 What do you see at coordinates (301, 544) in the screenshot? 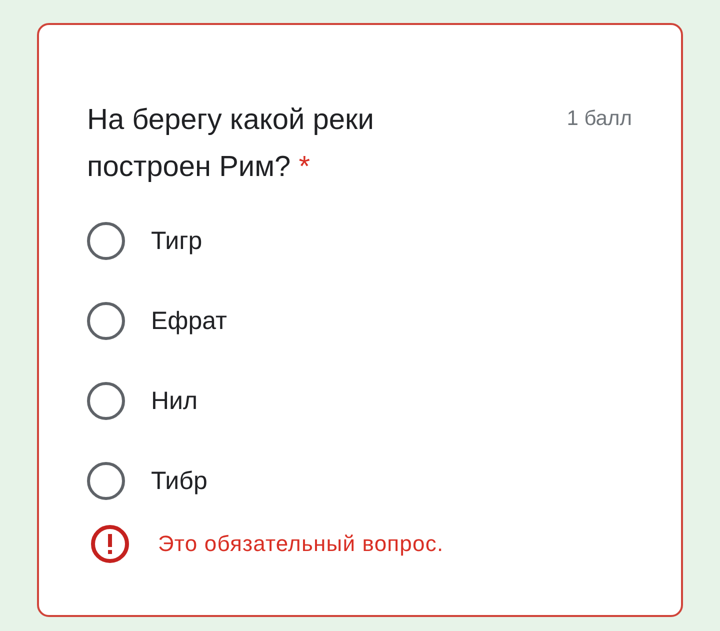
I see `error-message: Это обязательный вопрос.` at bounding box center [301, 544].